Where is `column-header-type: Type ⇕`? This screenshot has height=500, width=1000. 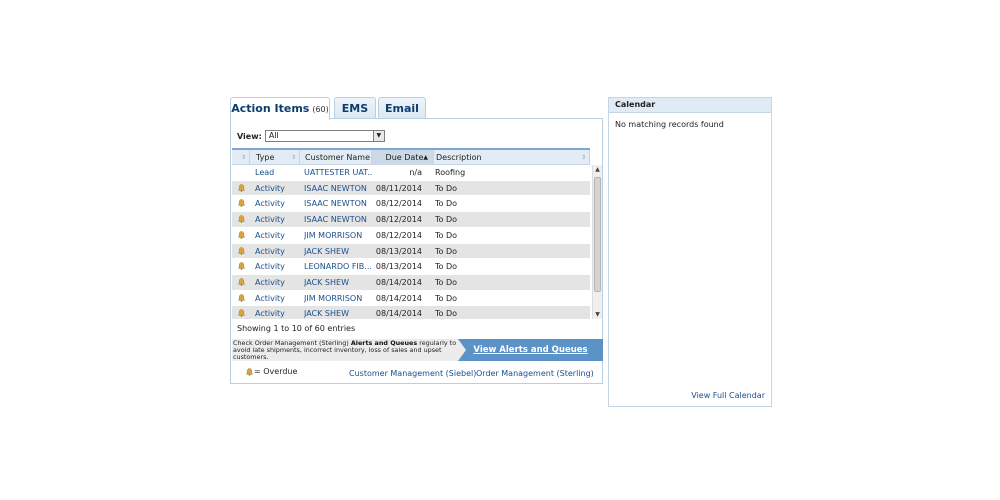 column-header-type: Type ⇕ is located at coordinates (275, 157).